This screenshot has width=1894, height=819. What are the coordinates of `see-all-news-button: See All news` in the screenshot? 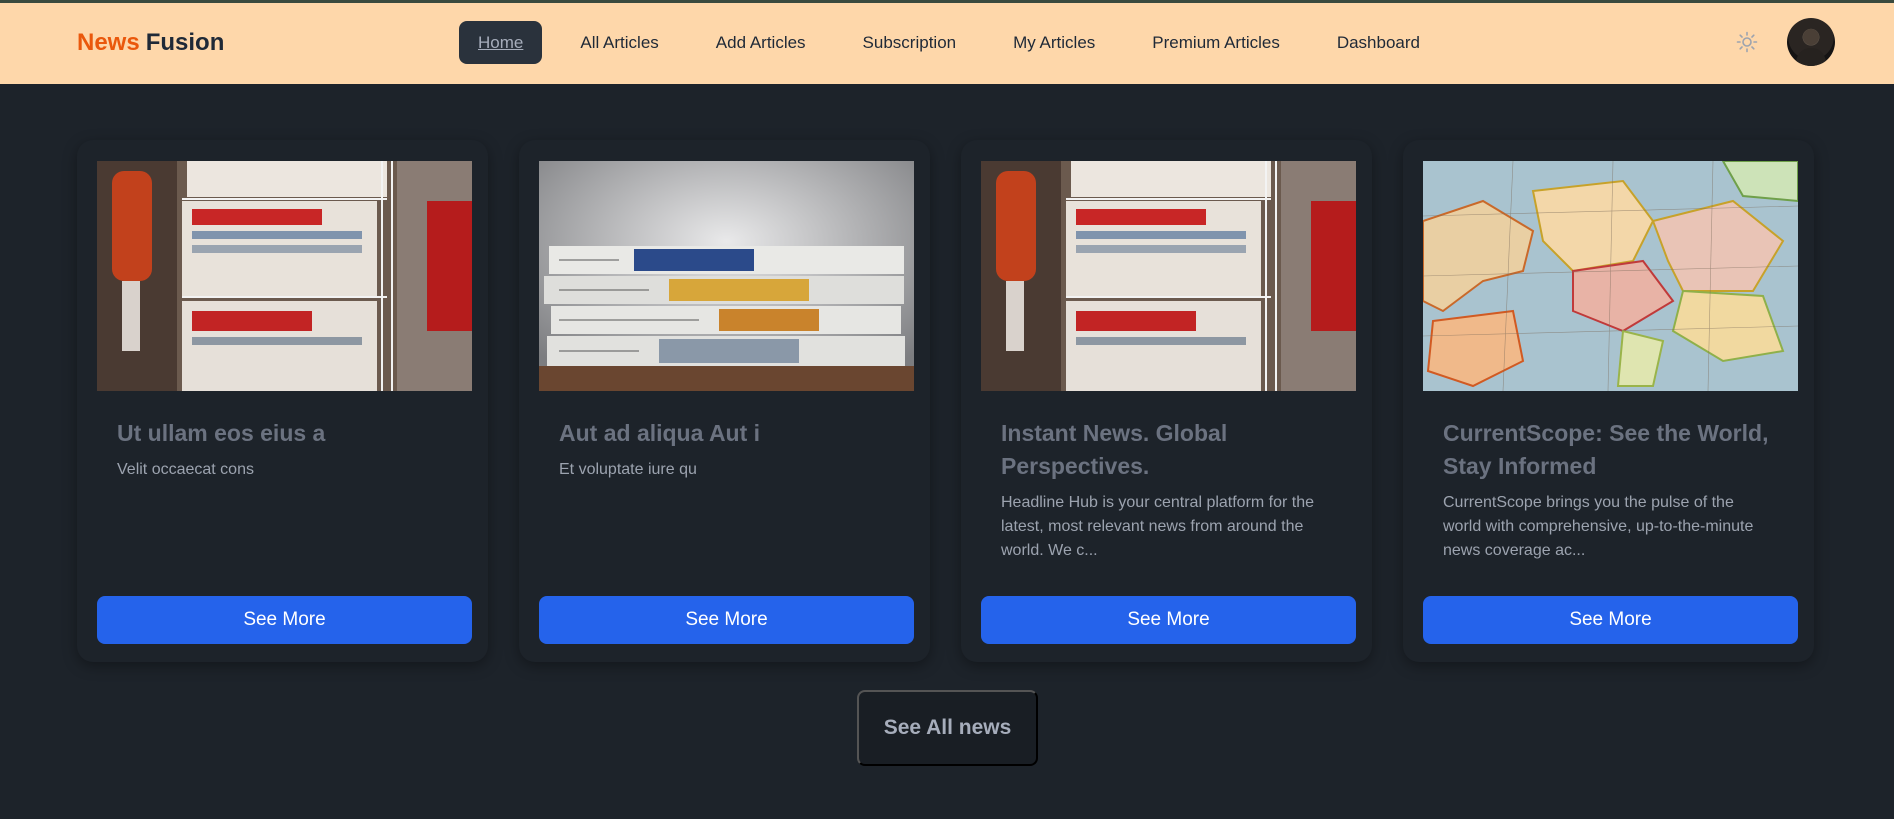 It's located at (947, 728).